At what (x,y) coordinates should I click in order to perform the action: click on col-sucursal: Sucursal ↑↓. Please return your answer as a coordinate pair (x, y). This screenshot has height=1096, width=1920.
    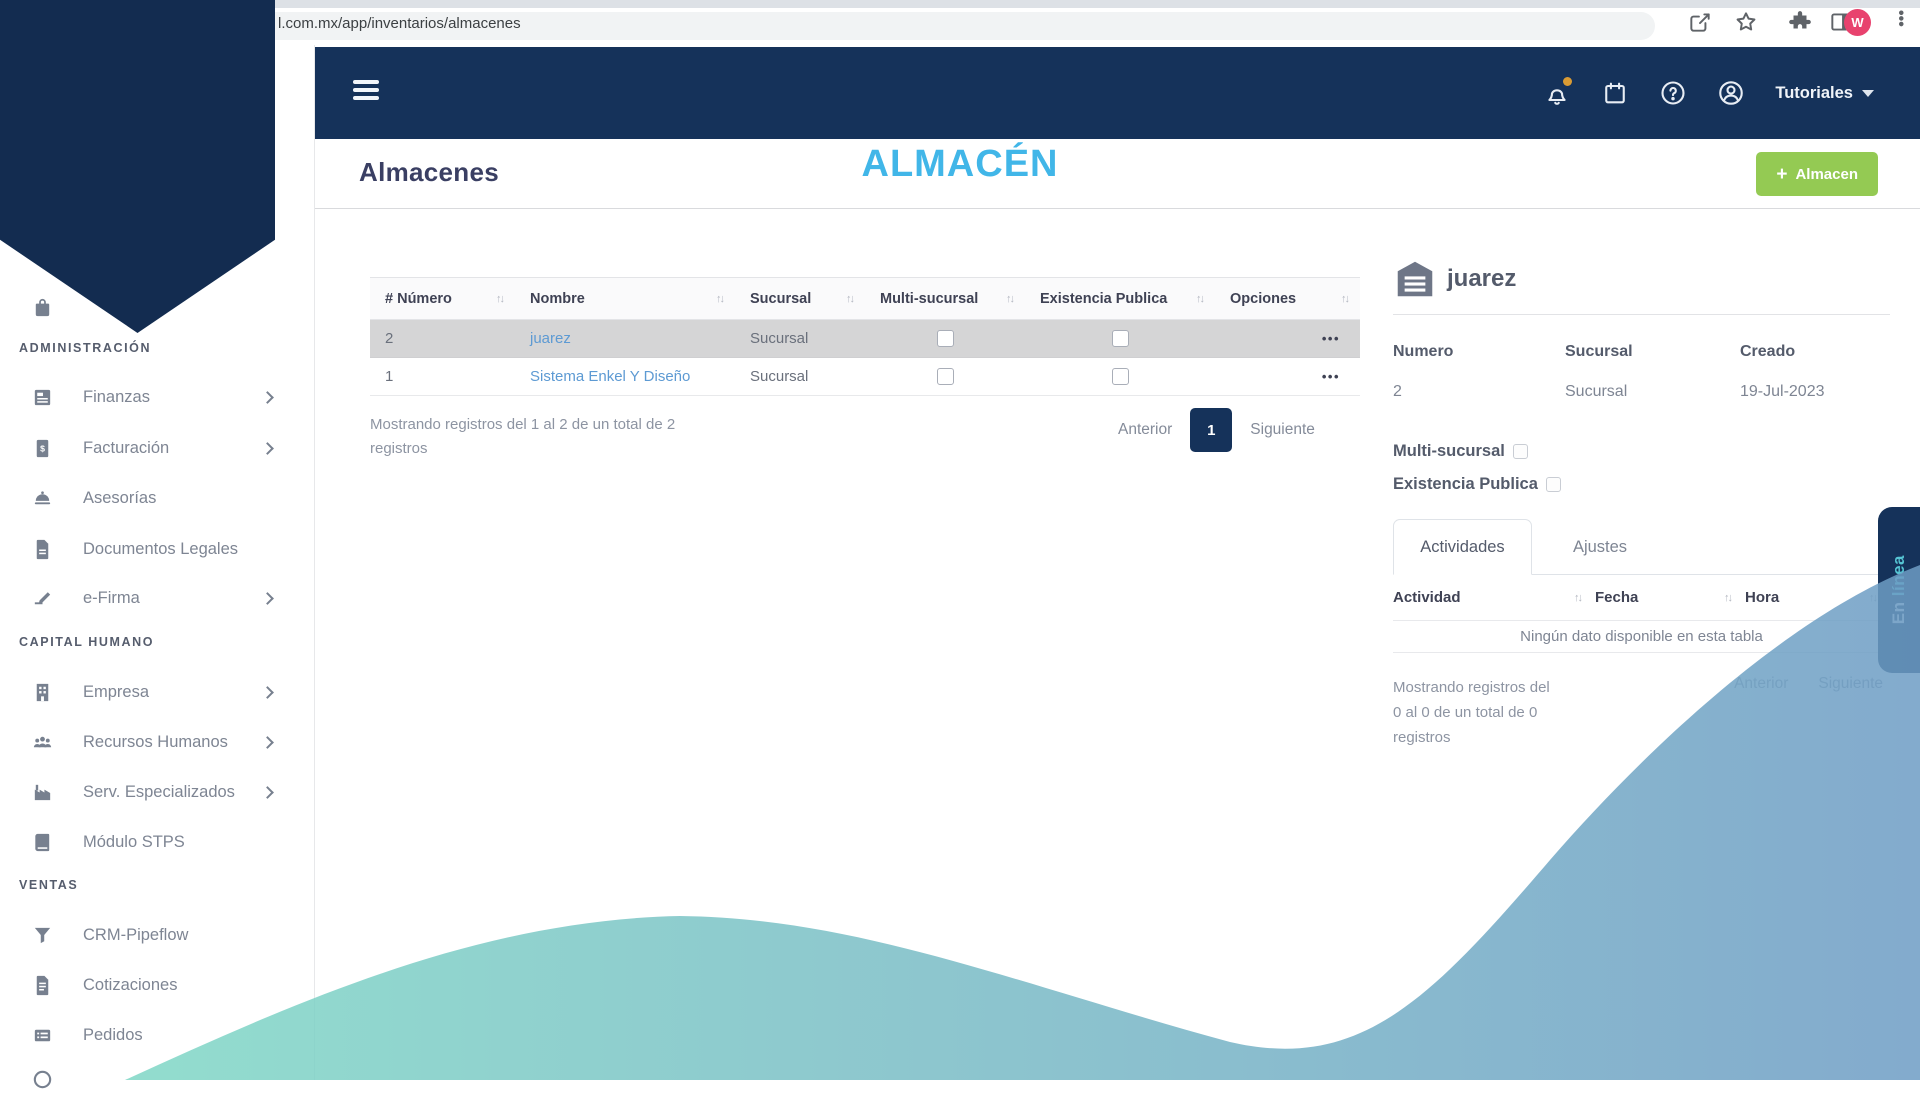
    Looking at the image, I should click on (800, 299).